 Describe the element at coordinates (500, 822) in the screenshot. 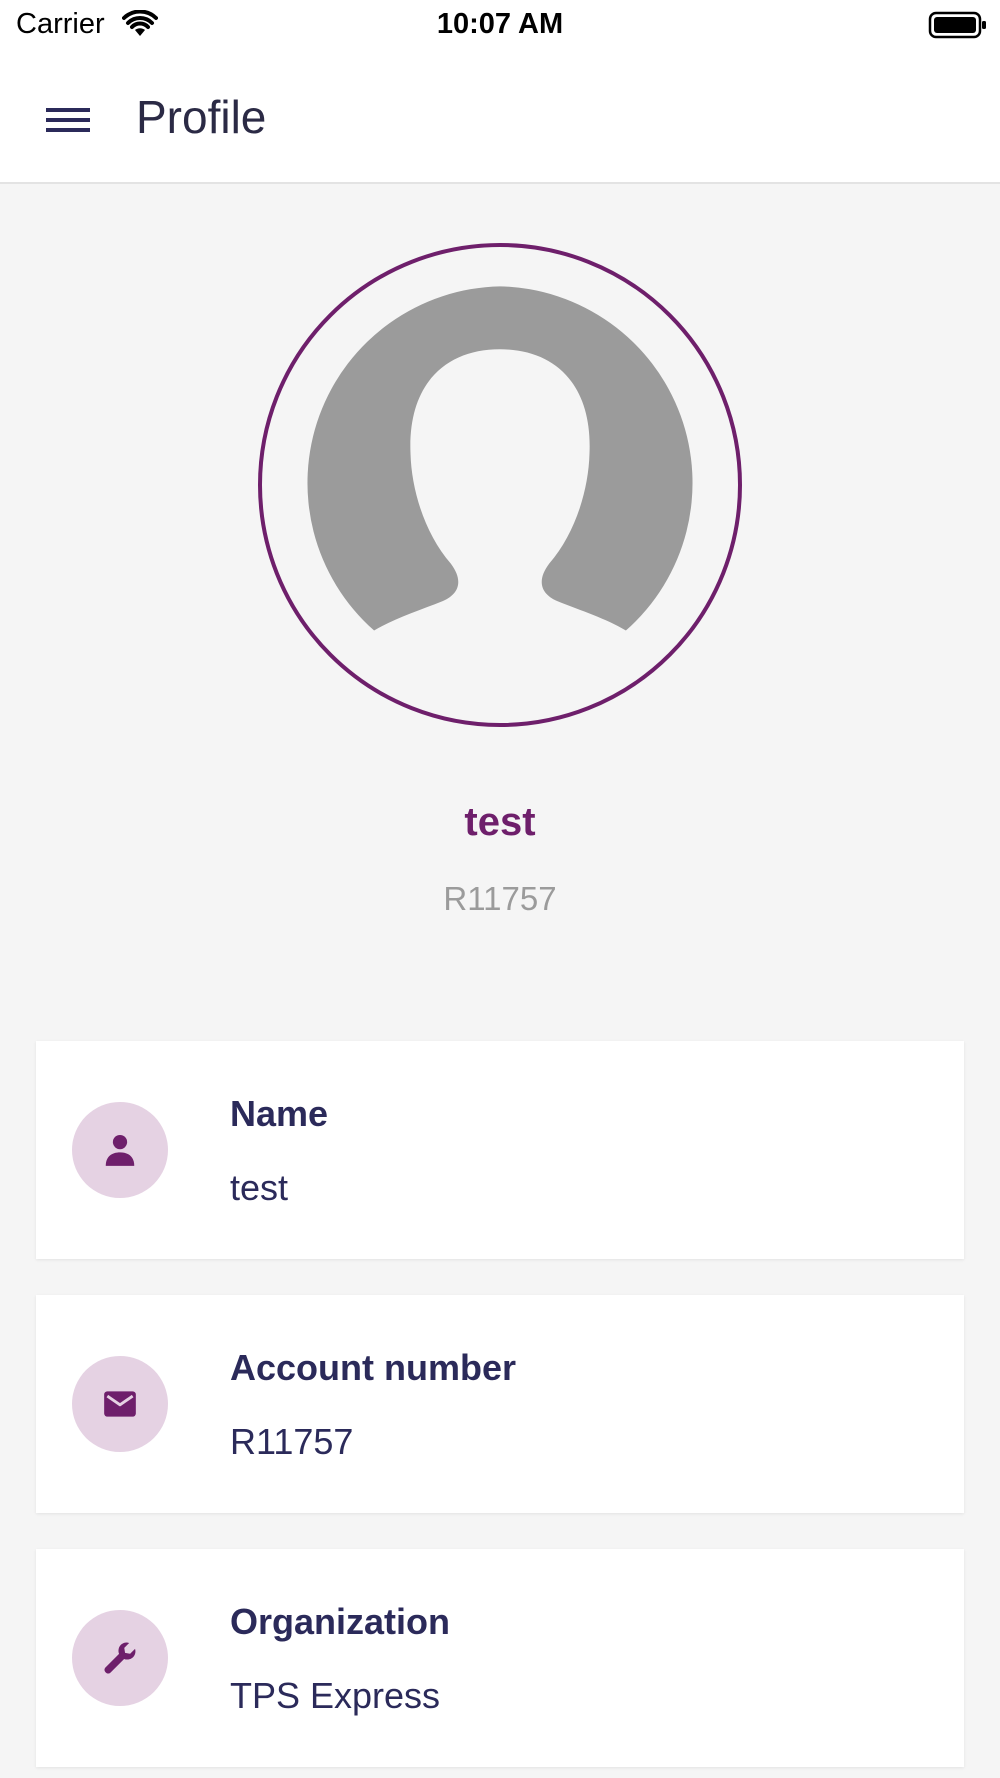

I see `profile-name: test` at that location.